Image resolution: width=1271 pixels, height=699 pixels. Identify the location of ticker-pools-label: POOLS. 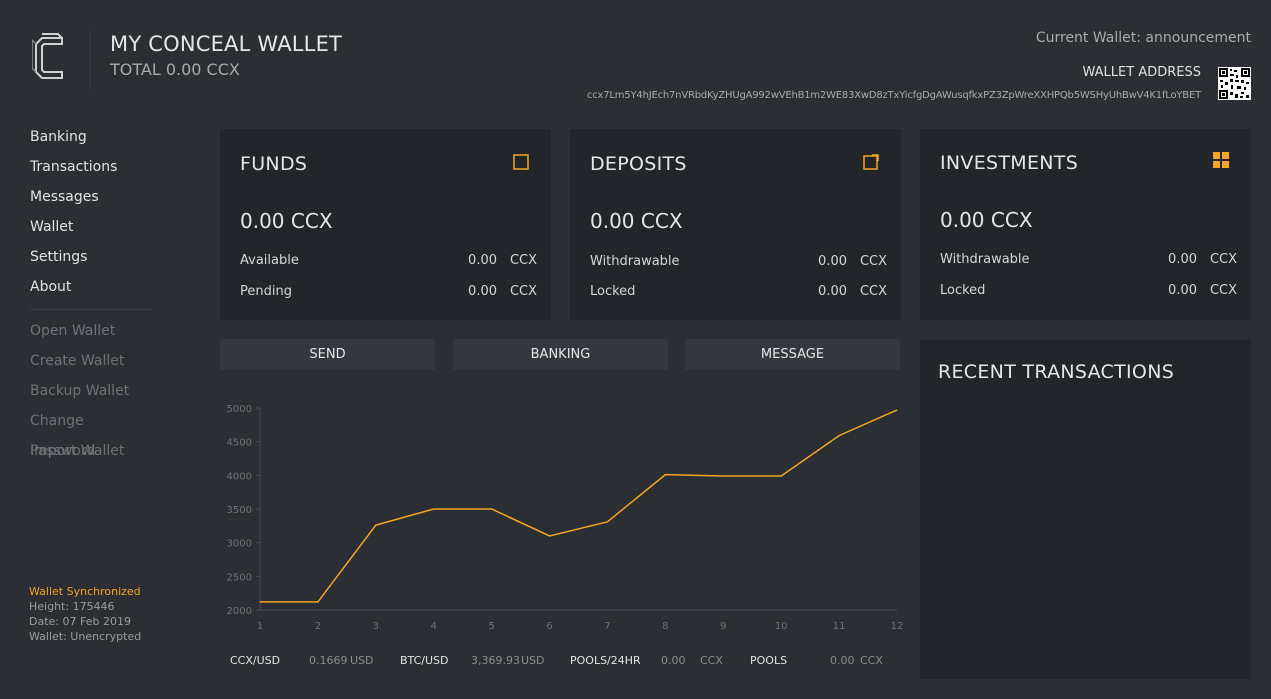
(769, 660).